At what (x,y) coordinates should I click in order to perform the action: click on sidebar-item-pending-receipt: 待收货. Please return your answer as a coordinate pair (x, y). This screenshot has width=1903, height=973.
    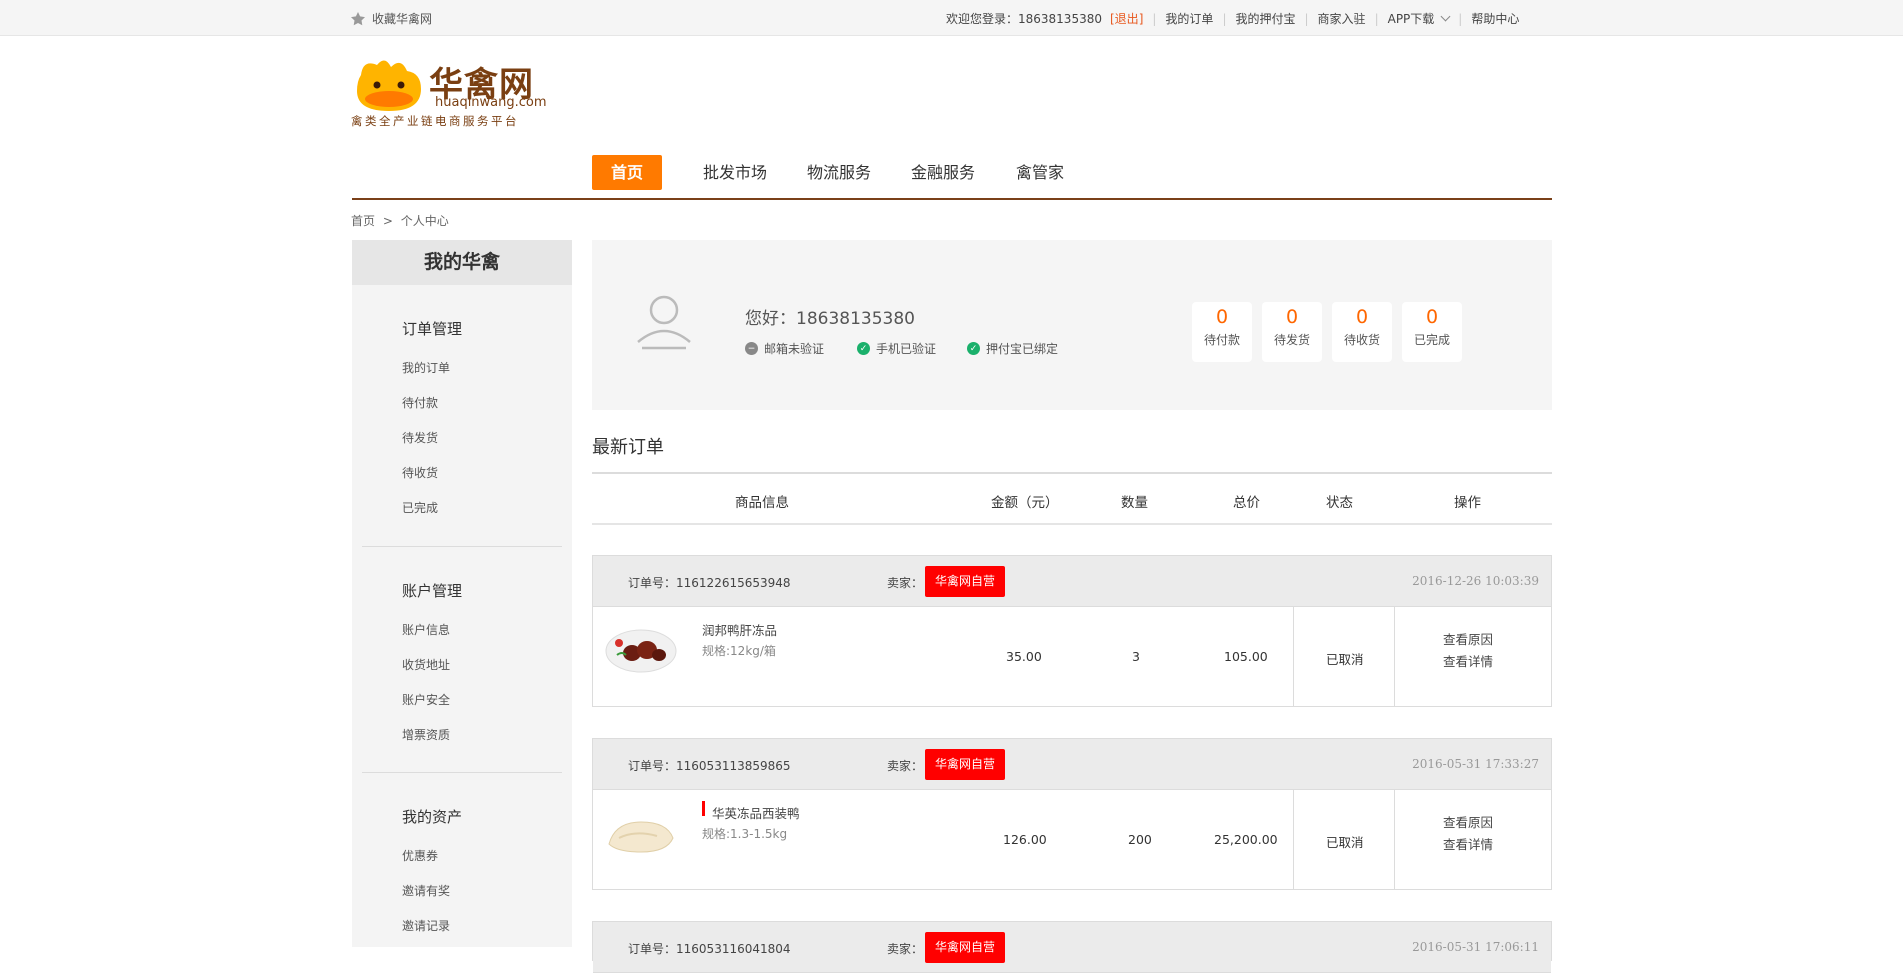
    Looking at the image, I should click on (420, 472).